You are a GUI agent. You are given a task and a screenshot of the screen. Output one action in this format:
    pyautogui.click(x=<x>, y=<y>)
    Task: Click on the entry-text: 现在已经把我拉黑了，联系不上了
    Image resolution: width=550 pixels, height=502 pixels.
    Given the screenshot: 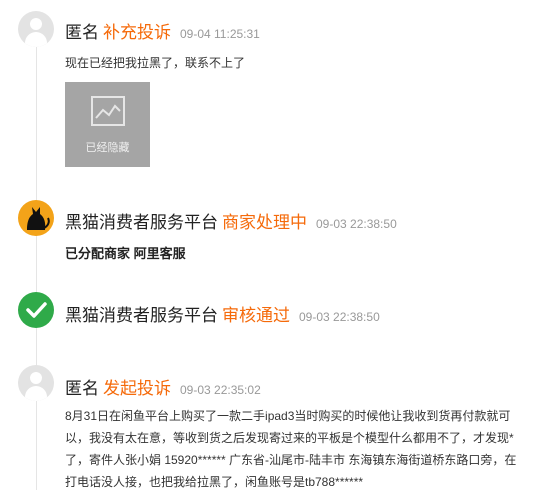 What is the action you would take?
    pyautogui.click(x=155, y=63)
    